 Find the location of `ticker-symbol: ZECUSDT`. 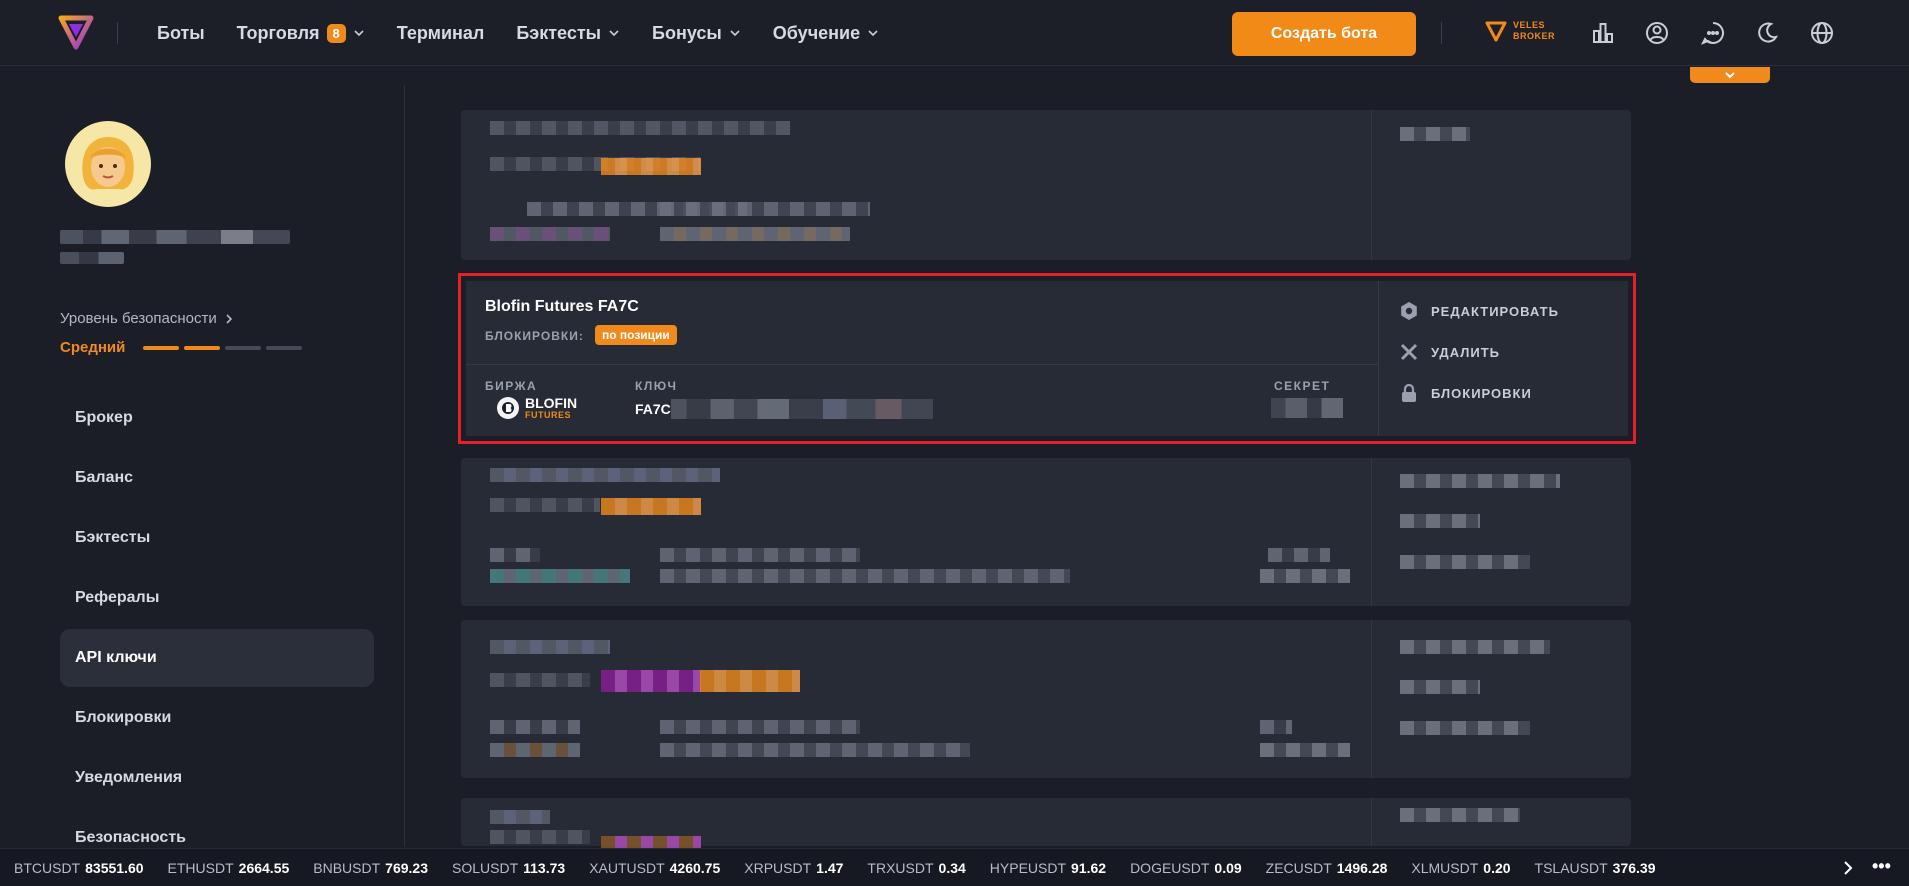

ticker-symbol: ZECUSDT is located at coordinates (1298, 867).